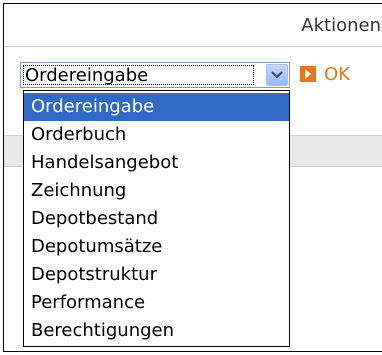  I want to click on arrow-right-icon, so click(308, 74).